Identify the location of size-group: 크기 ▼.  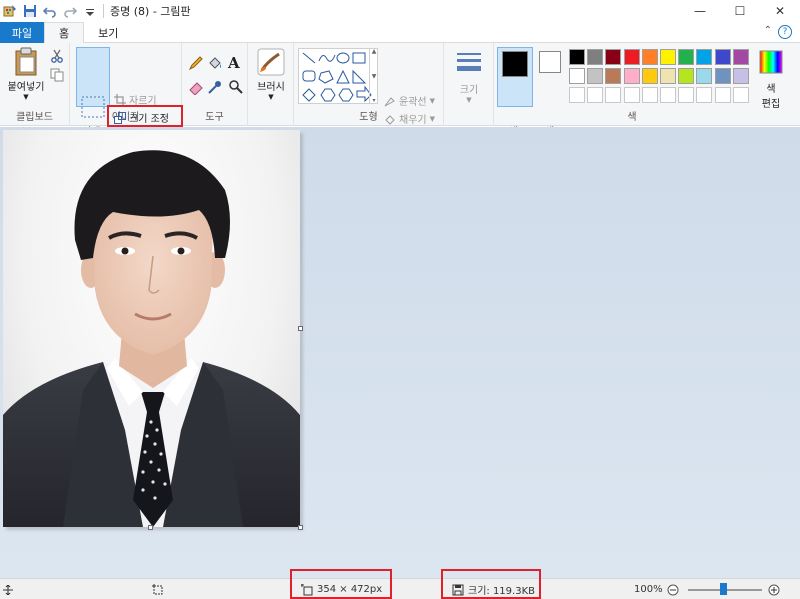
(469, 84).